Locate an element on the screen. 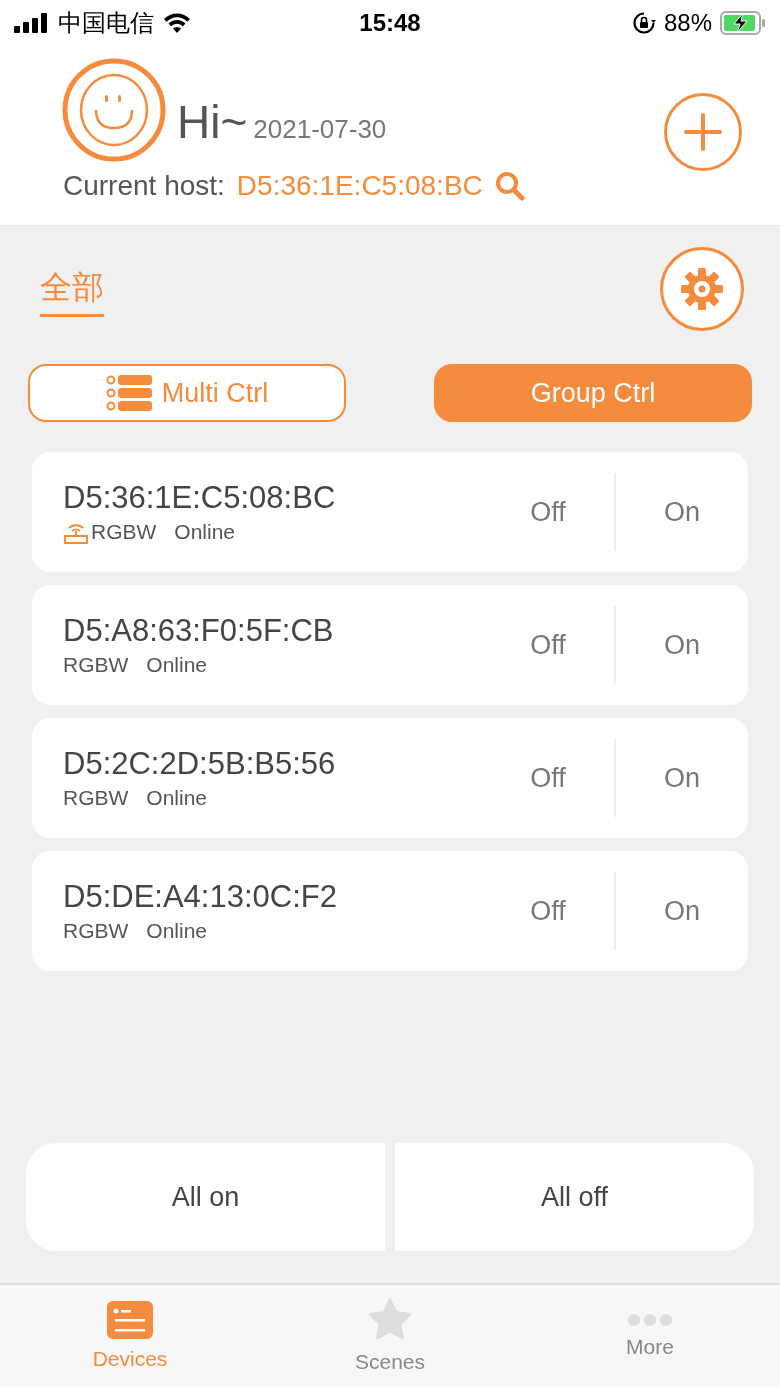  all-on-button: All on is located at coordinates (205, 1197).